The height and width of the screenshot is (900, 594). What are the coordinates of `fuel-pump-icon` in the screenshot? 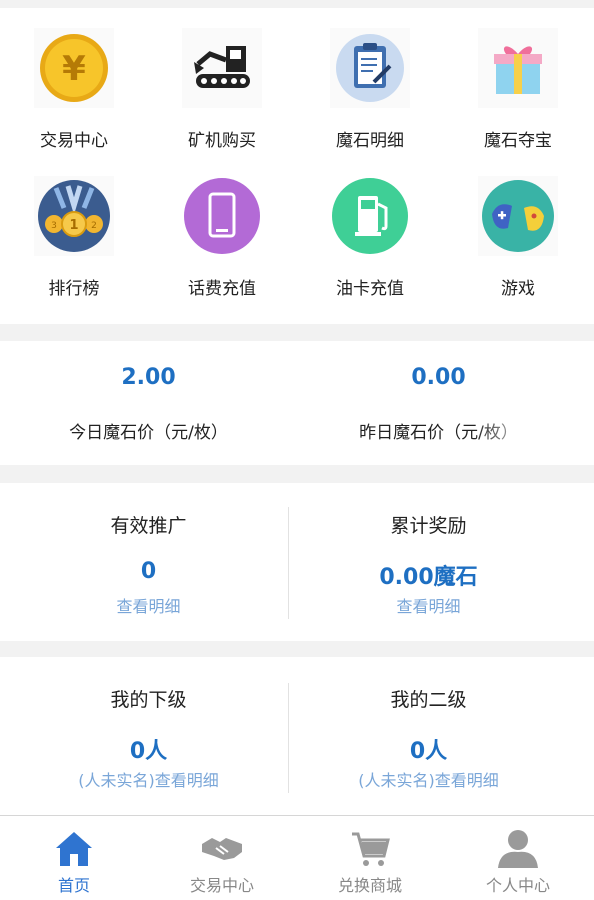 It's located at (370, 216).